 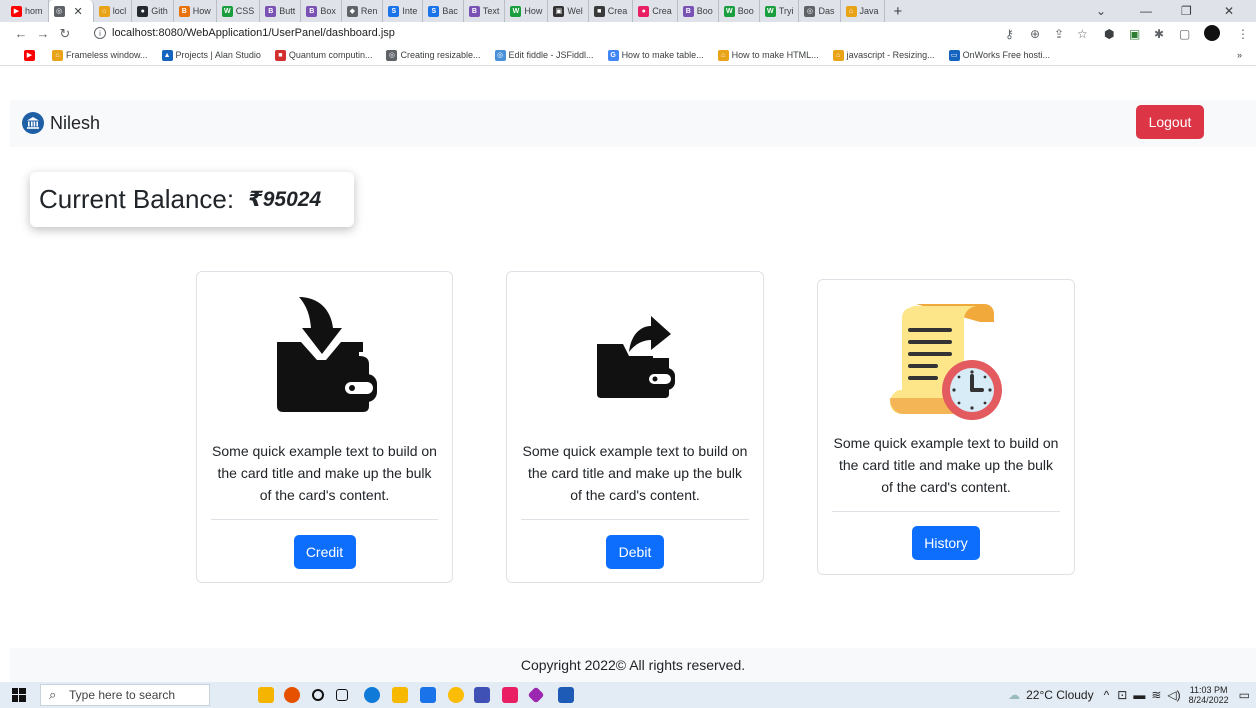 What do you see at coordinates (372, 695) in the screenshot?
I see `edge-icon` at bounding box center [372, 695].